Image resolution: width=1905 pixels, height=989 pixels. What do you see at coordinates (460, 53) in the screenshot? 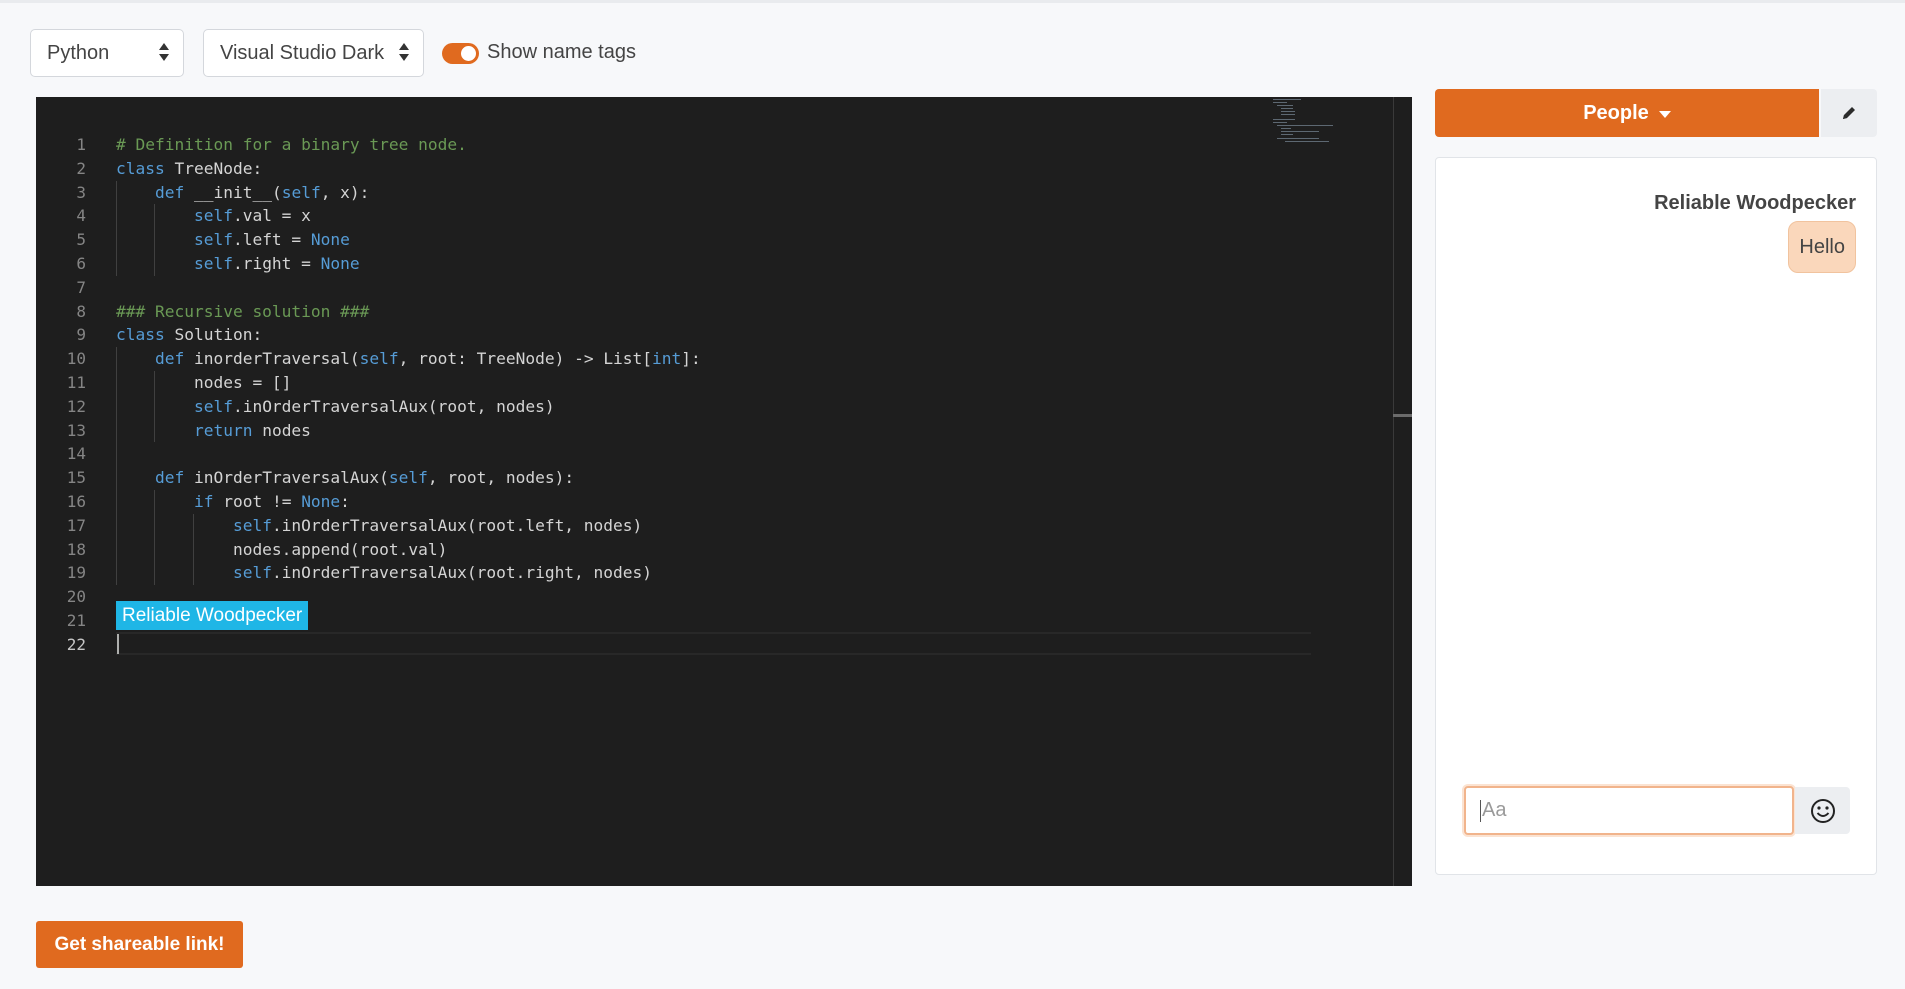
I see `show-name-tags-toggle` at bounding box center [460, 53].